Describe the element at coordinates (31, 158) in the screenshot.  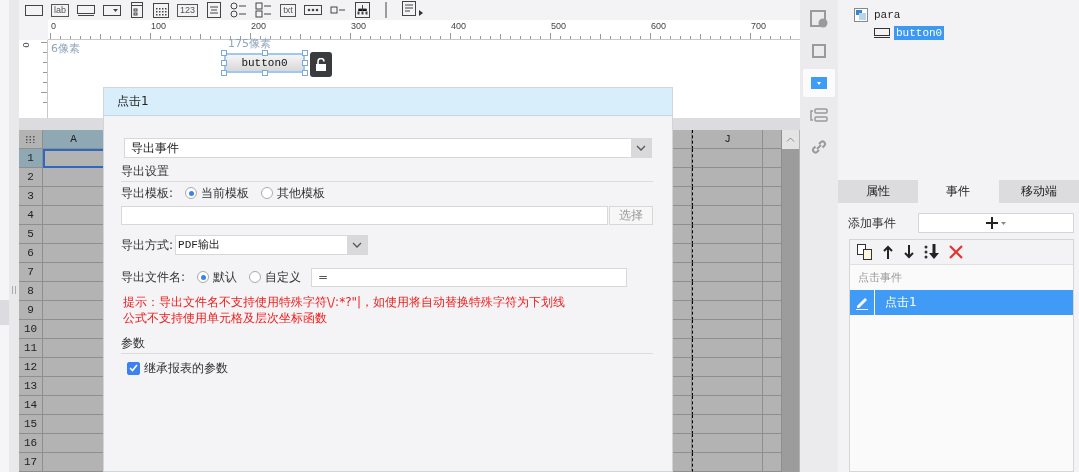
I see `row-header: 1` at that location.